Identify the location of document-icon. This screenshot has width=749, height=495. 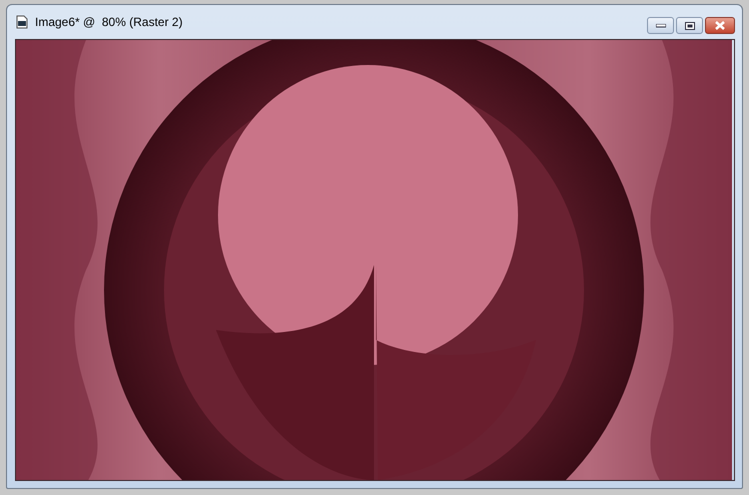
(22, 22).